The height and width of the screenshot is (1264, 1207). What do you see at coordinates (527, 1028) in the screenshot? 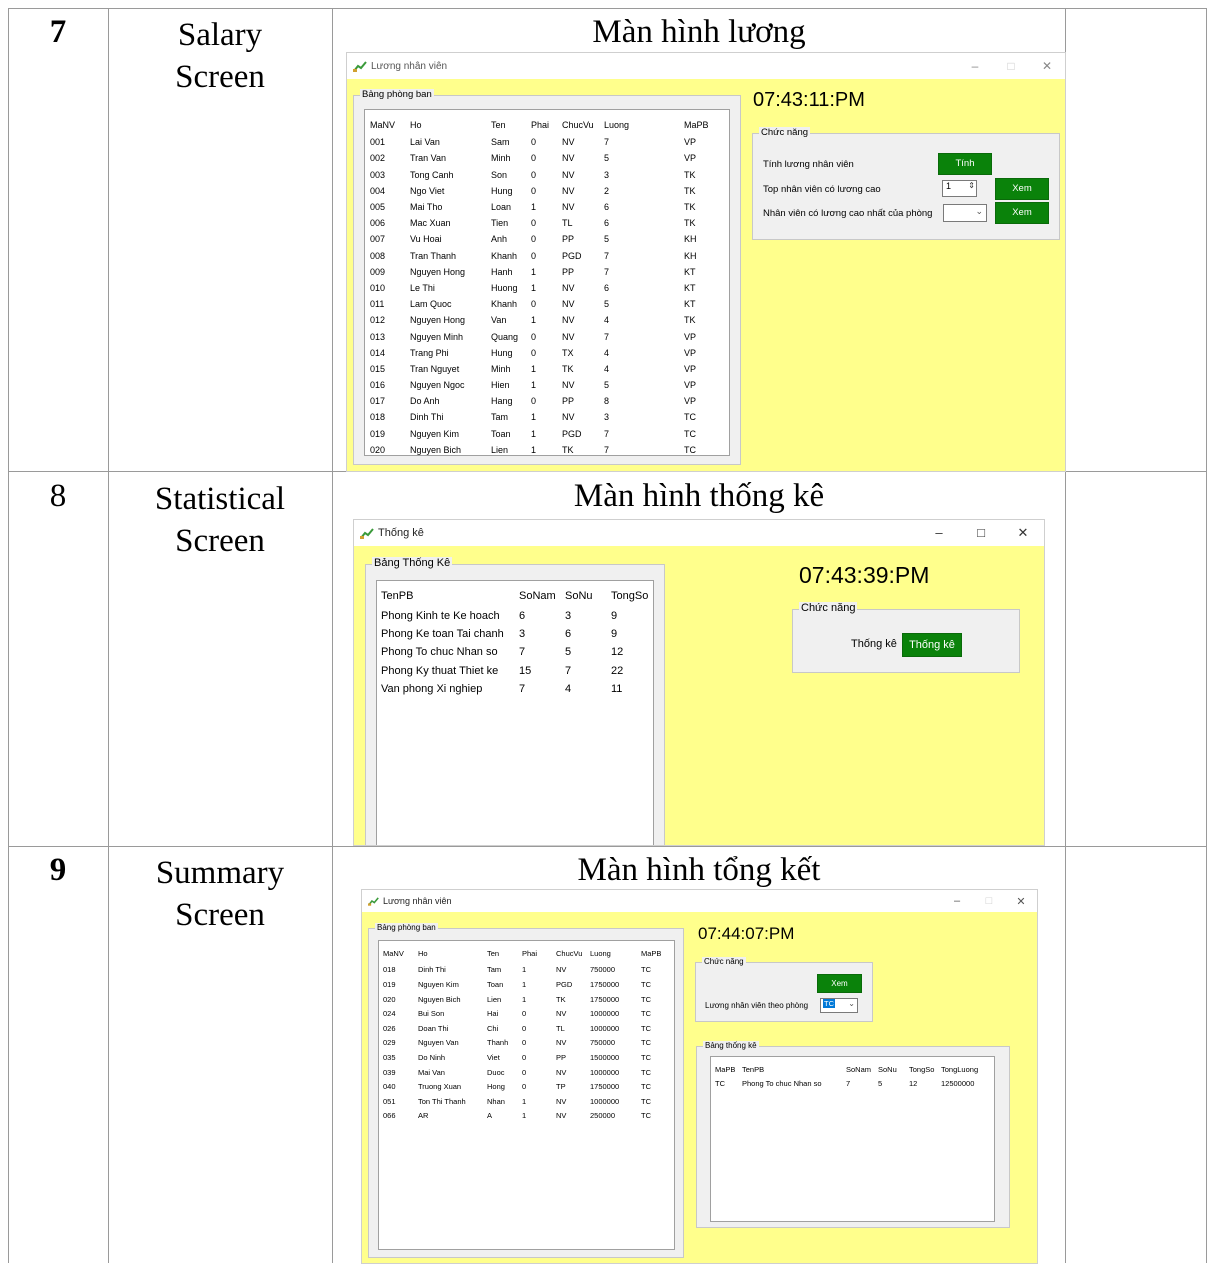
I see `table-row: 026 Doan Thi Chi 0 TL 1000000 TC` at bounding box center [527, 1028].